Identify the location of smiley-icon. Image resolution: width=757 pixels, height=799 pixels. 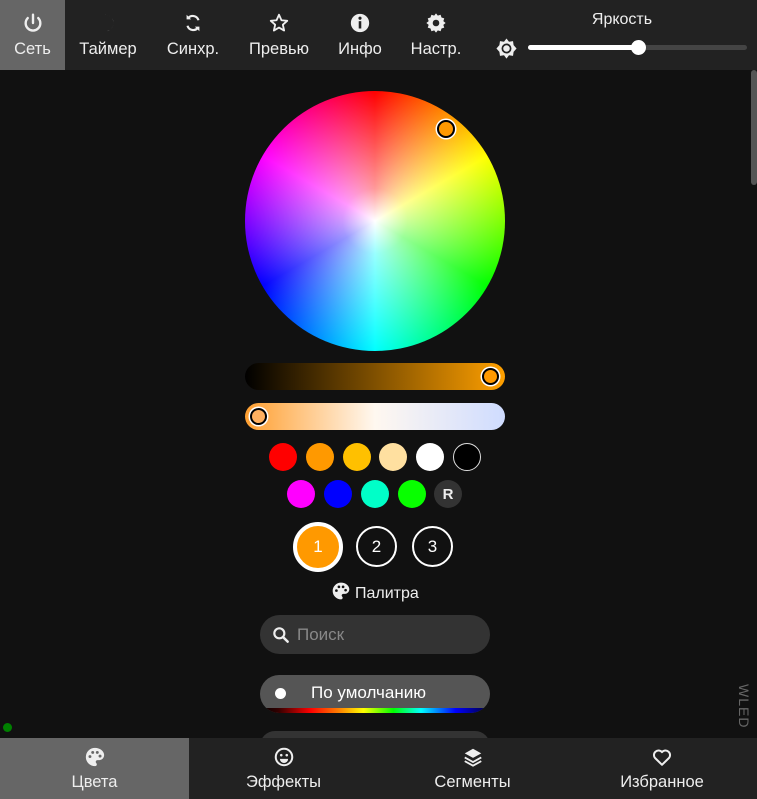
(284, 757).